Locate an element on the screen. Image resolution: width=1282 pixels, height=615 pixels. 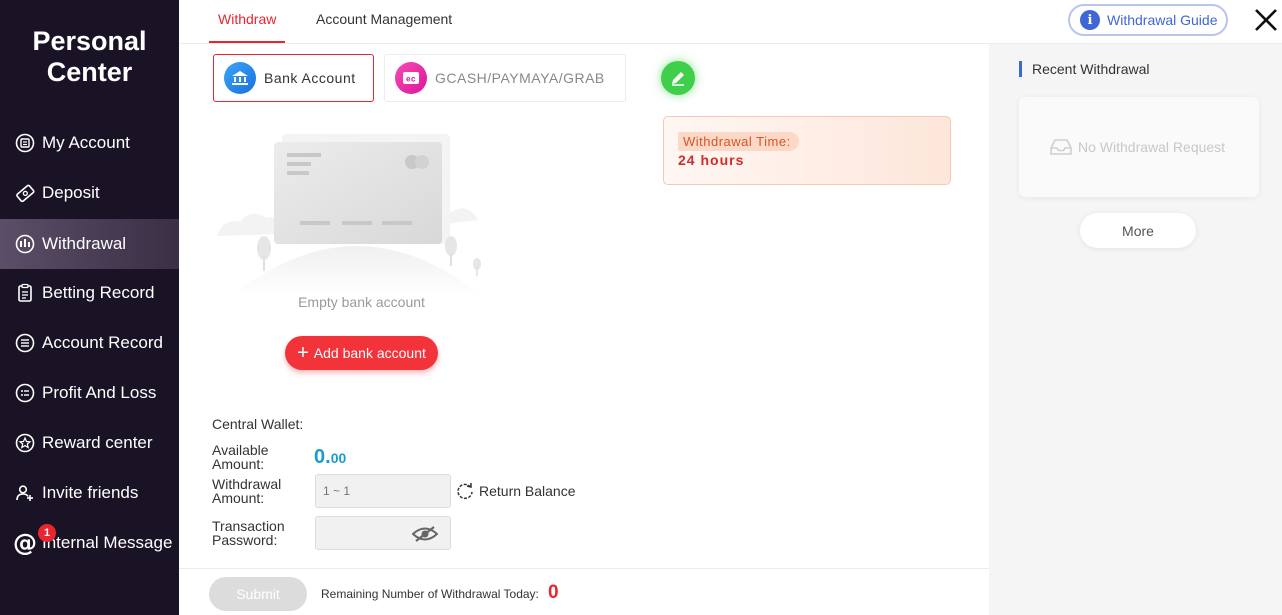
svg-text: ec is located at coordinates (411, 79).